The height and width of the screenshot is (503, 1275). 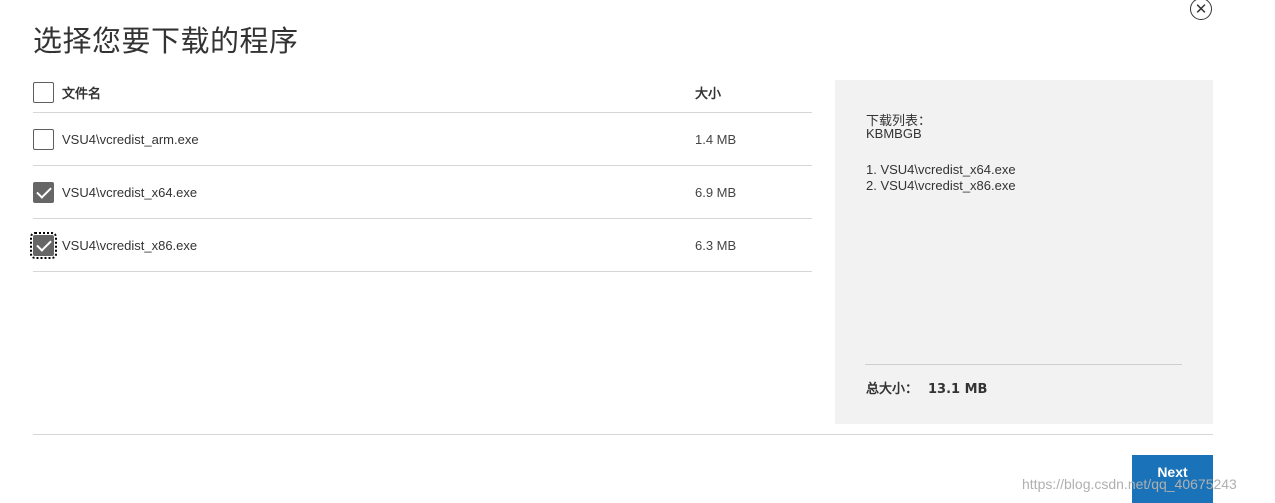 I want to click on file-name: VSU4\vcredist_x86.exe, so click(x=130, y=245).